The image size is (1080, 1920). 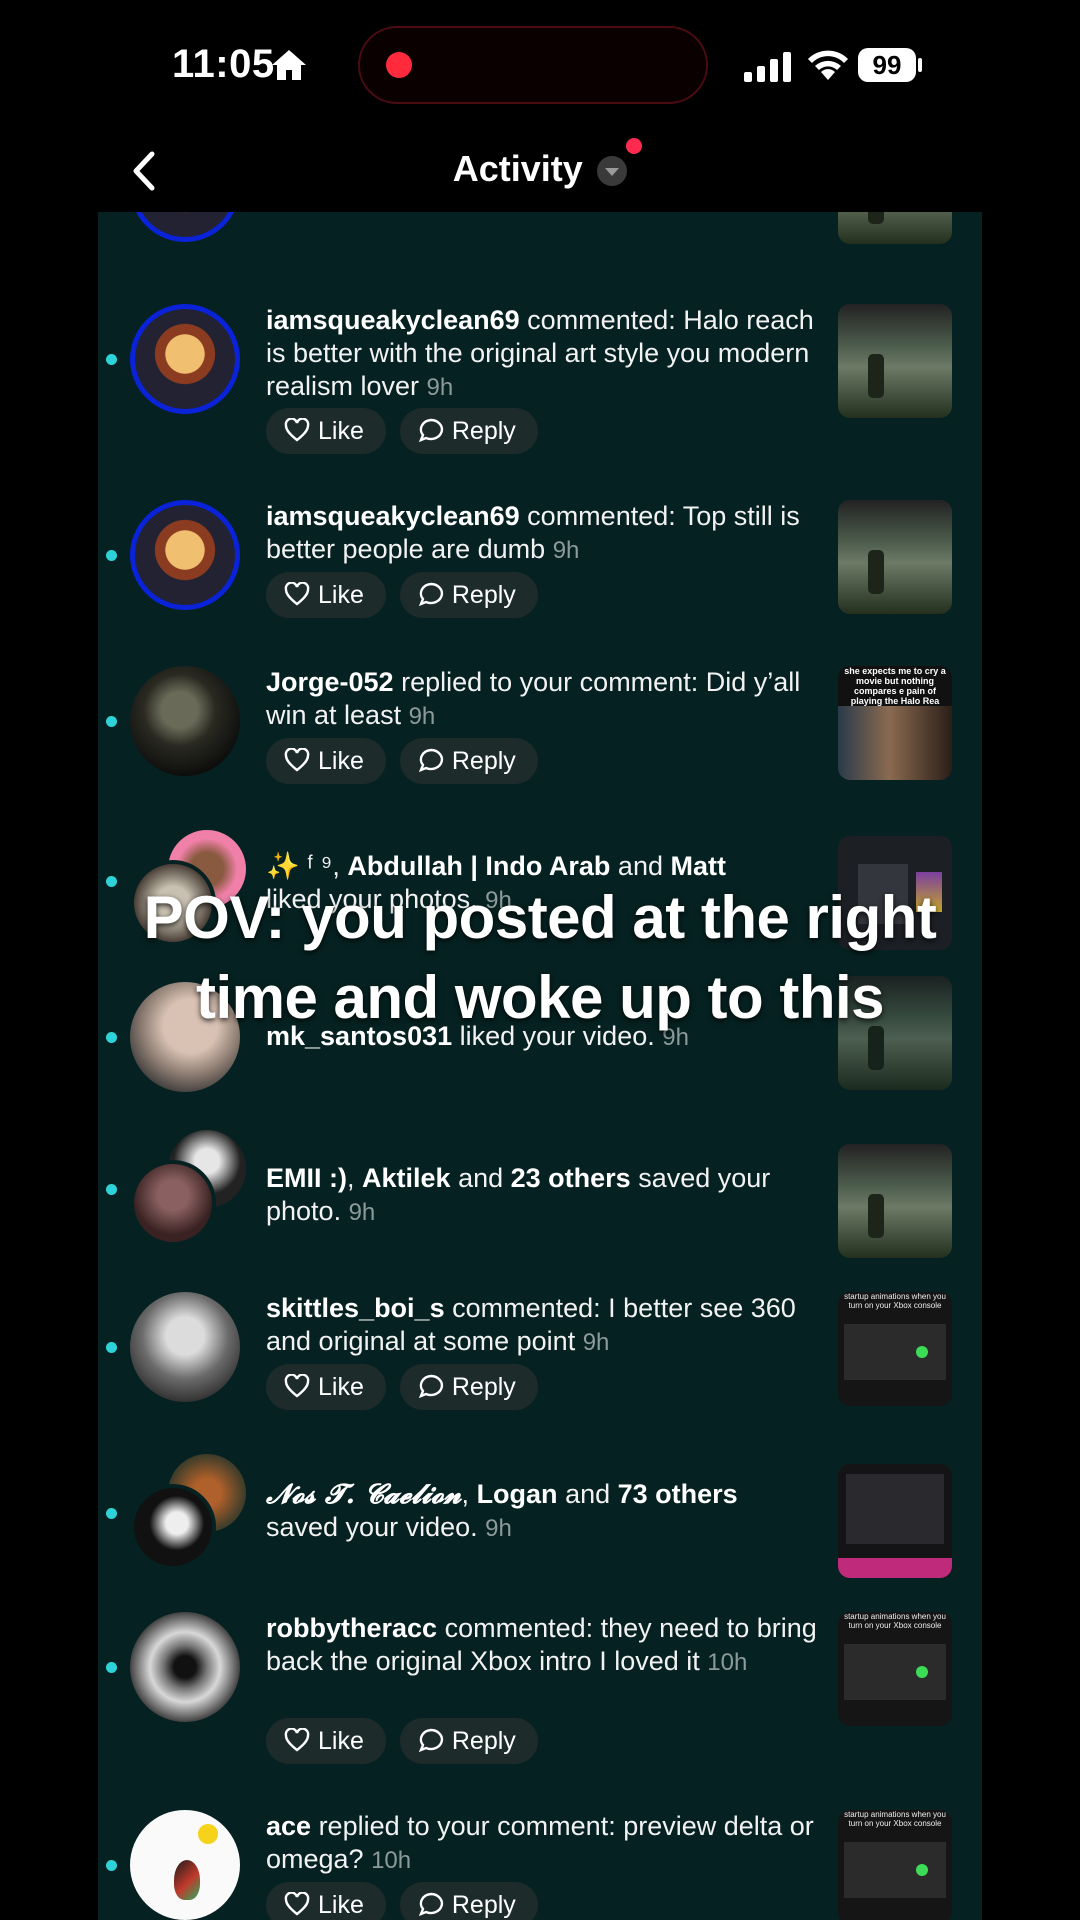 What do you see at coordinates (399, 65) in the screenshot?
I see `recording-indicator-icon` at bounding box center [399, 65].